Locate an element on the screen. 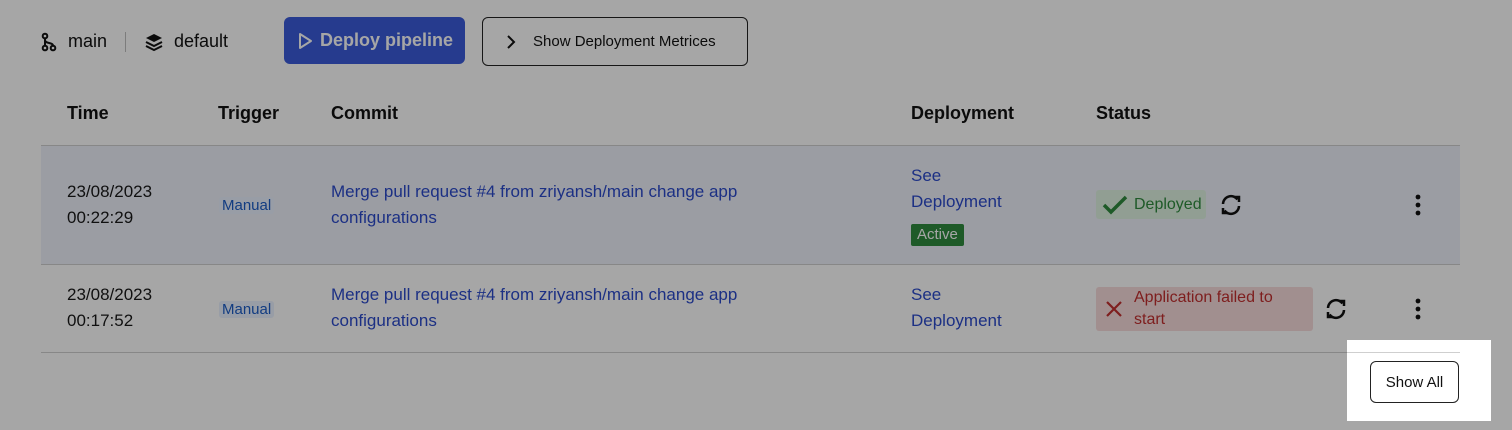 This screenshot has height=430, width=1512. environment-selector: default is located at coordinates (186, 41).